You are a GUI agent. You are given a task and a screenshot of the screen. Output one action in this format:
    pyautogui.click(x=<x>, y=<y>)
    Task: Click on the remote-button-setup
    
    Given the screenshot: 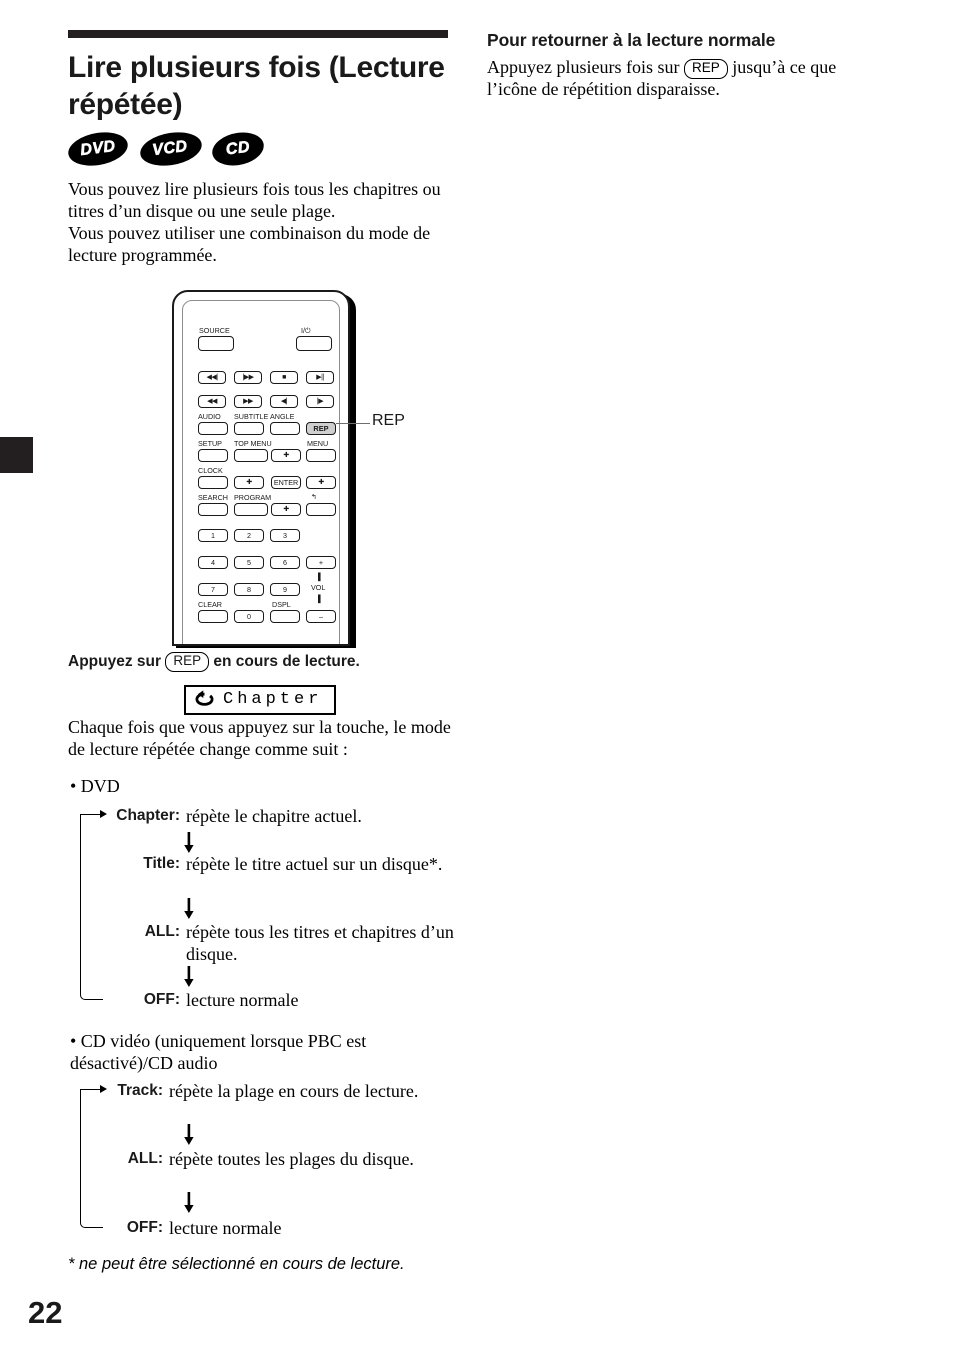 What is the action you would take?
    pyautogui.click(x=213, y=455)
    